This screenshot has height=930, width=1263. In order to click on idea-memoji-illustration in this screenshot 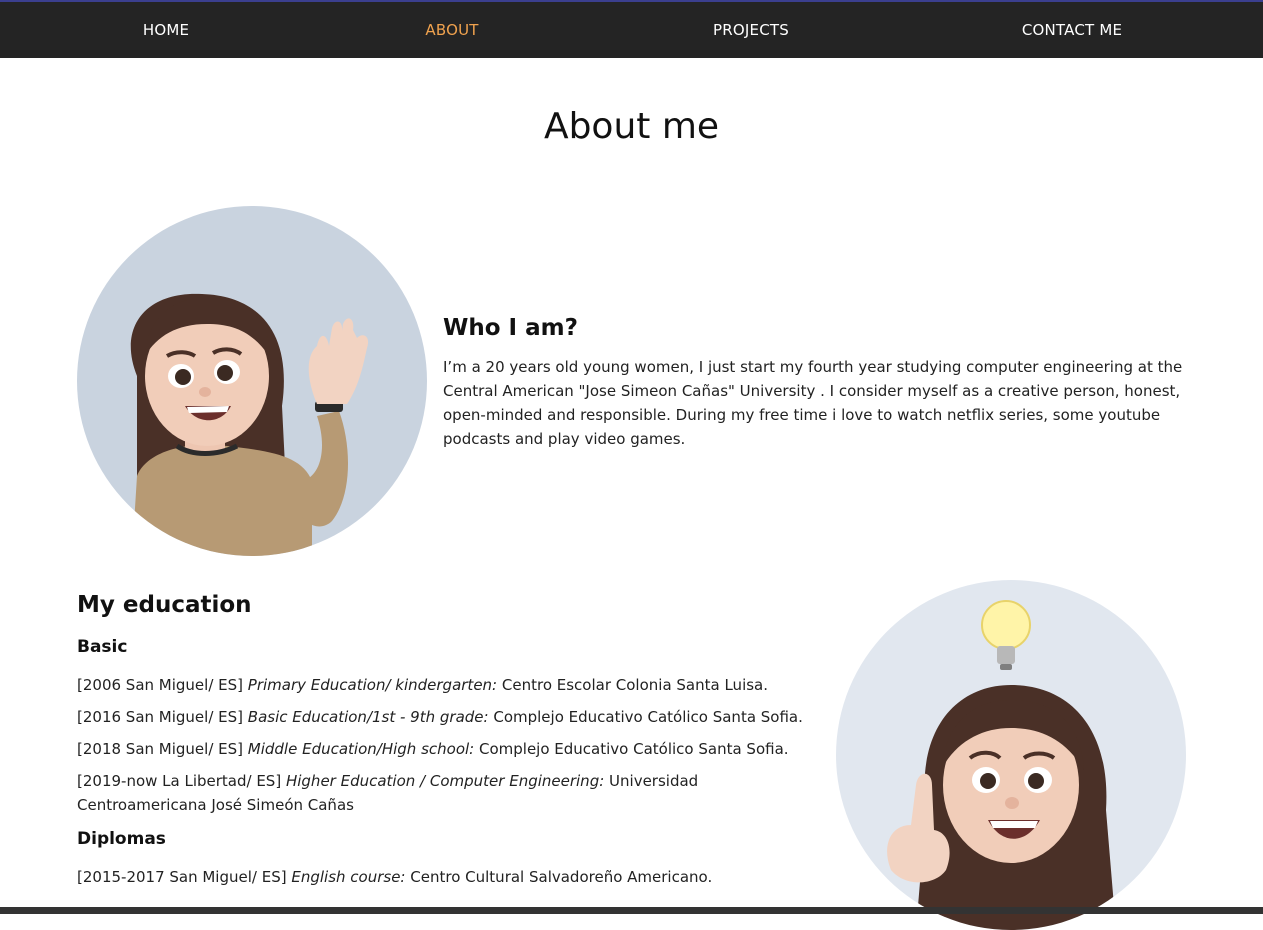, I will do `click(1001, 765)`.